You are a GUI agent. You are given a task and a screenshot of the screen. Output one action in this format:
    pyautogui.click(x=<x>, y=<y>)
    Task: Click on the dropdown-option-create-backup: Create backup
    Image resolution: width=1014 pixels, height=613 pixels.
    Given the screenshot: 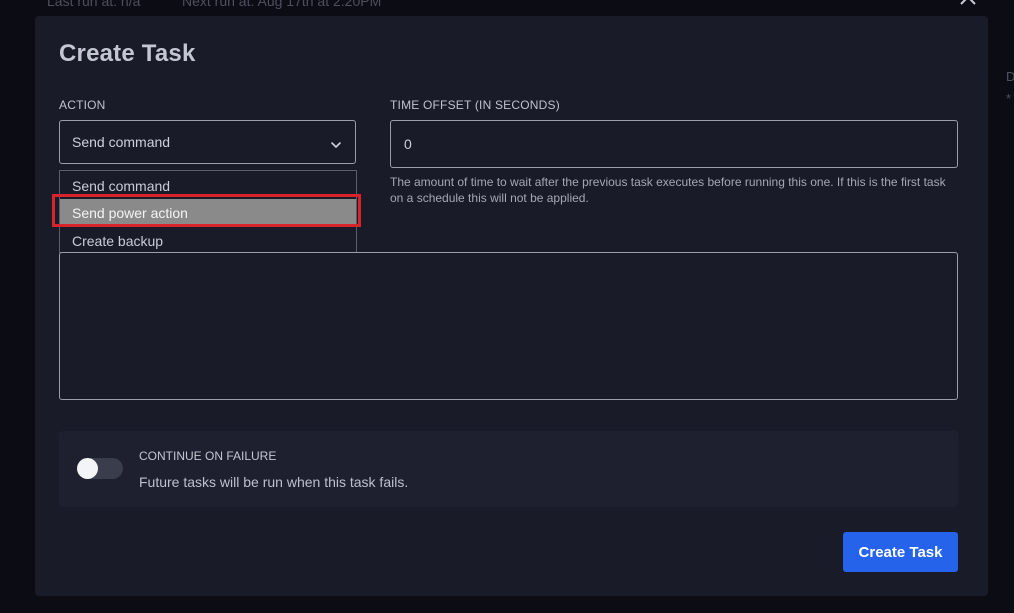 What is the action you would take?
    pyautogui.click(x=208, y=240)
    